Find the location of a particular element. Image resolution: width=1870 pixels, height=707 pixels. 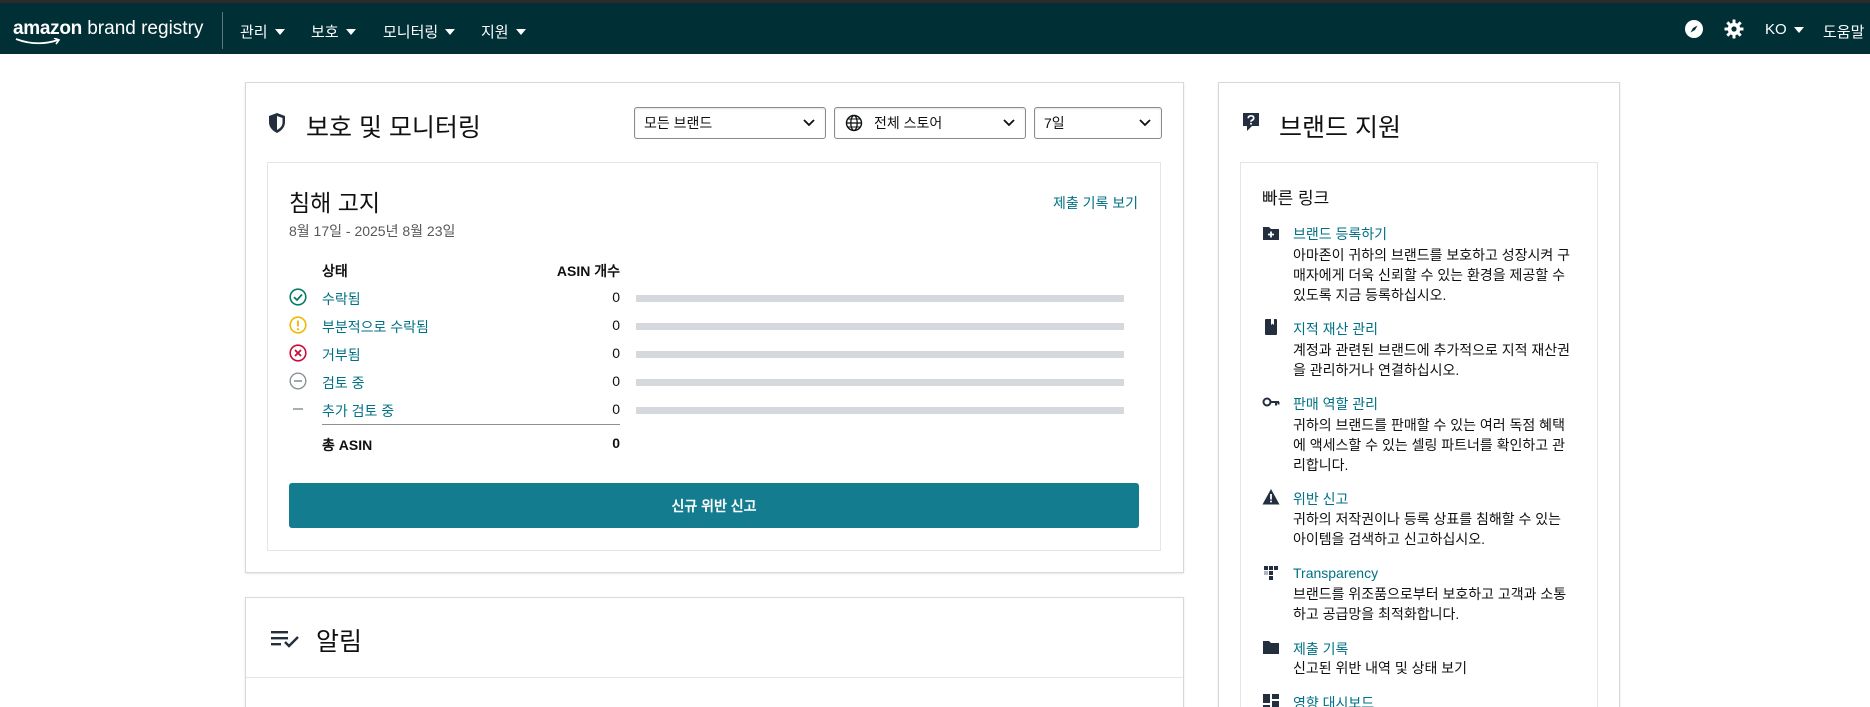

help-box-icon is located at coordinates (1251, 122).